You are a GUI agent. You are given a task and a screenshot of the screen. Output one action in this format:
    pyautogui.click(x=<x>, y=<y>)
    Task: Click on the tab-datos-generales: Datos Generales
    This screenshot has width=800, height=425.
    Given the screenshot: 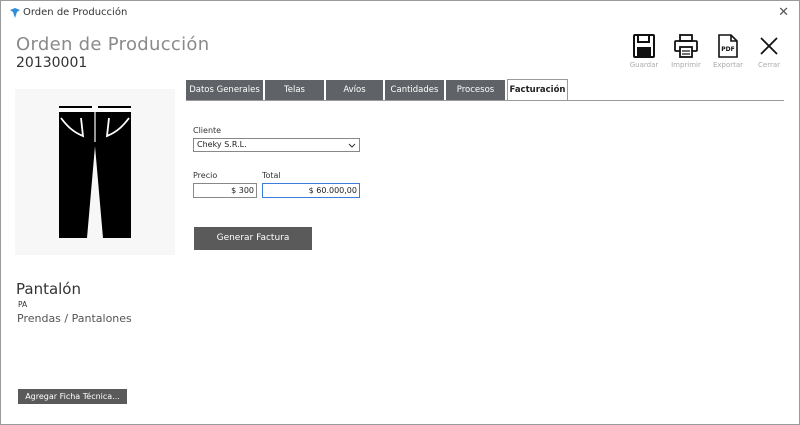 What is the action you would take?
    pyautogui.click(x=224, y=90)
    